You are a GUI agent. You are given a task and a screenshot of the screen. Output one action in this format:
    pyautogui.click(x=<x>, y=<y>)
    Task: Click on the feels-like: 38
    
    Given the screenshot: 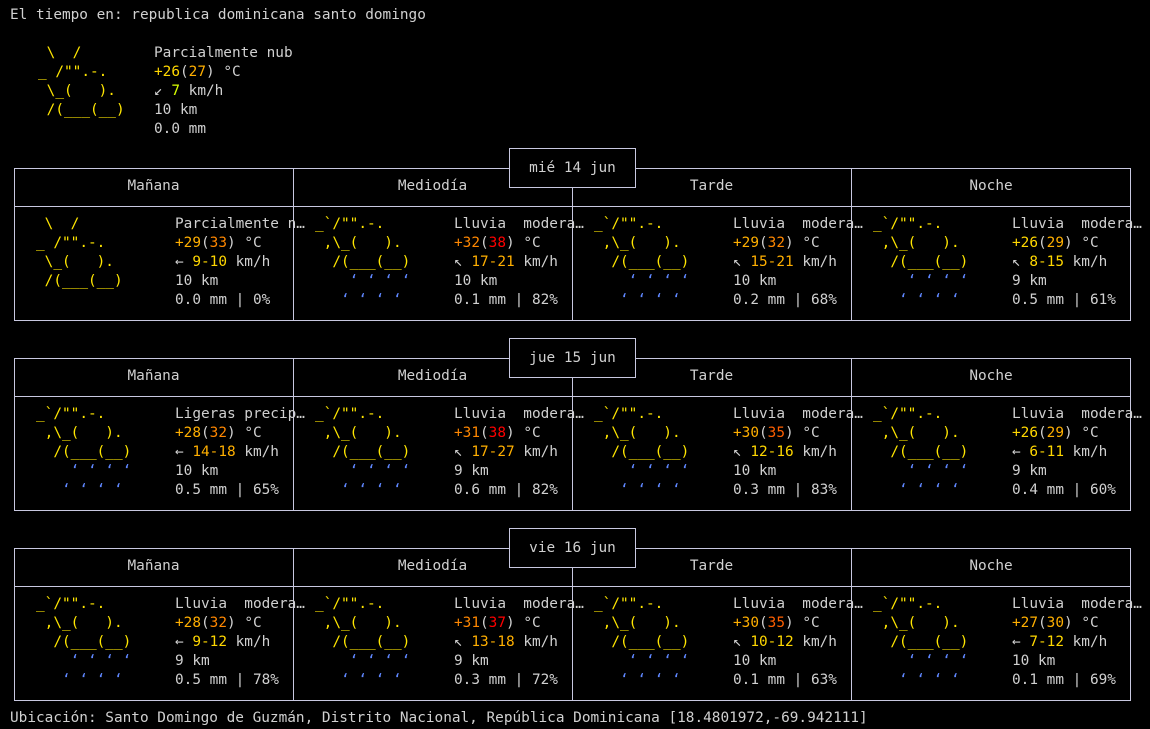 What is the action you would take?
    pyautogui.click(x=497, y=433)
    